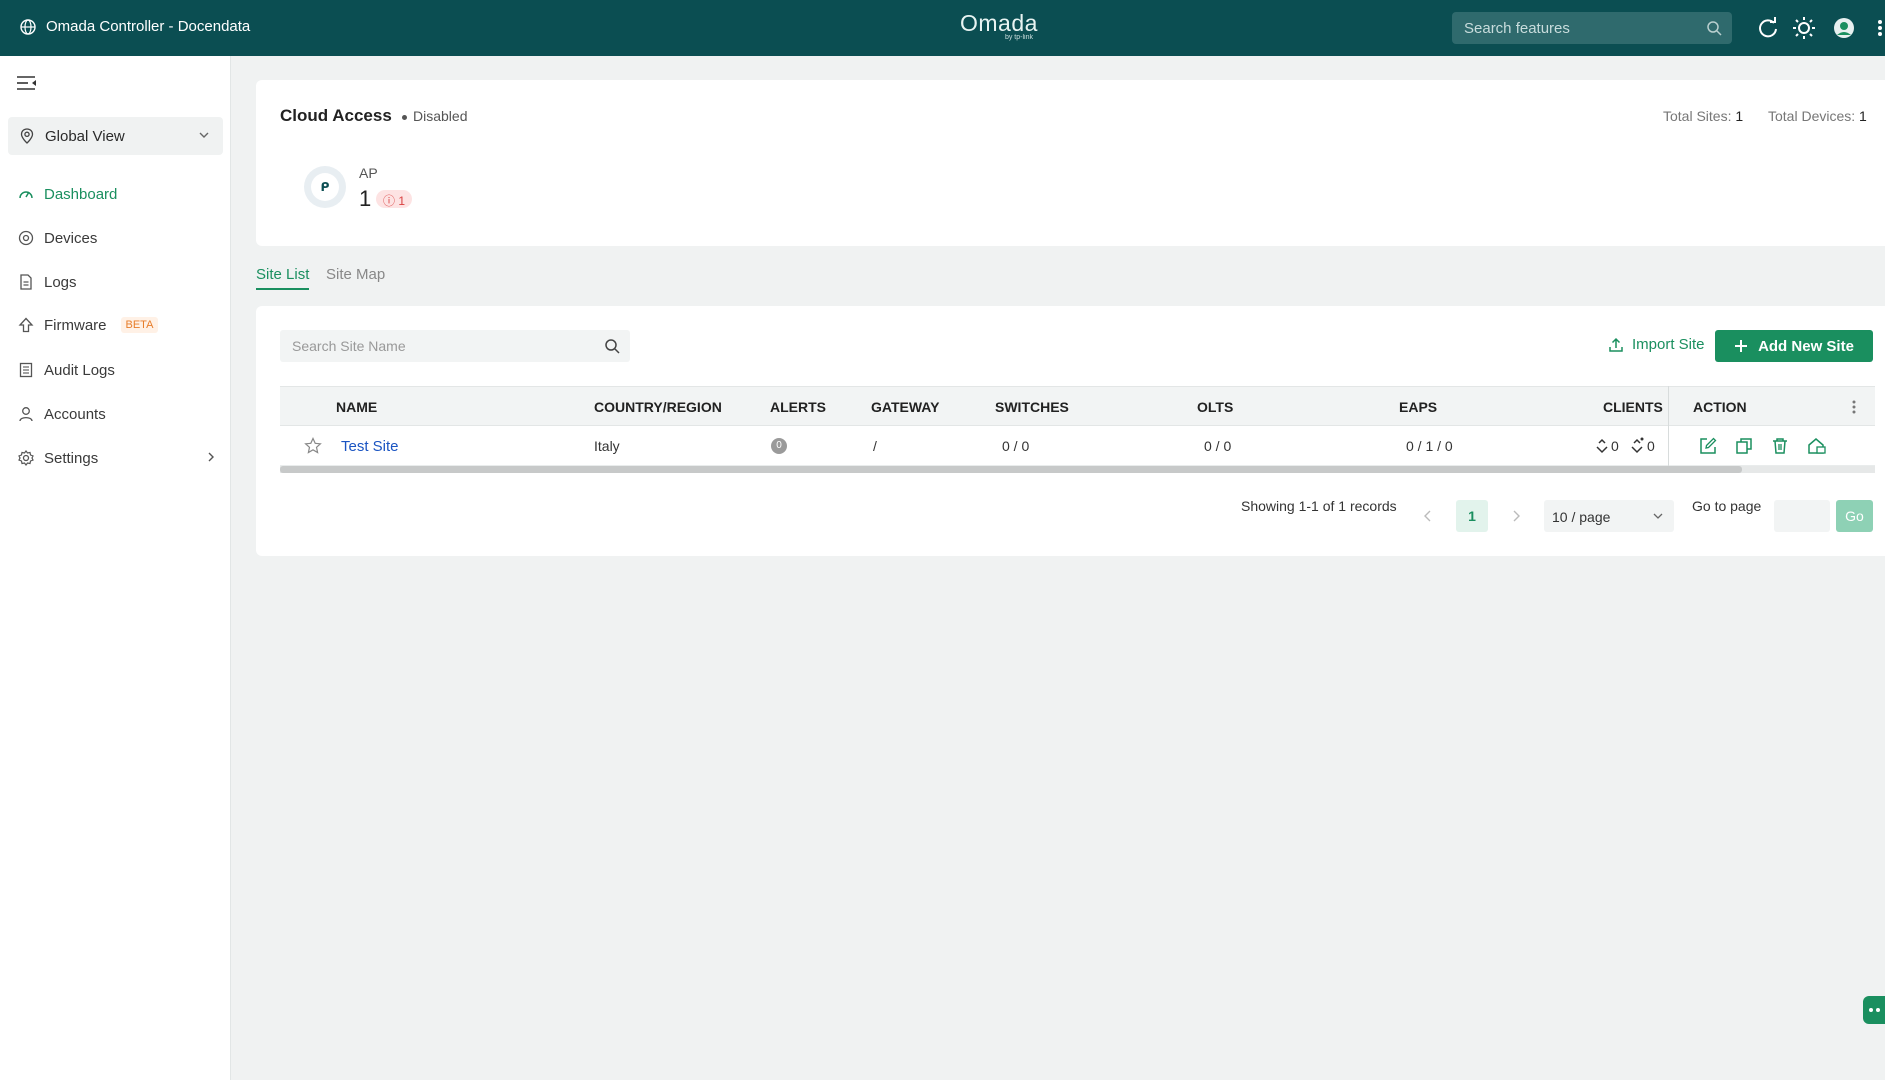 This screenshot has height=1080, width=1885. I want to click on horizontal-scrollbar, so click(1077, 469).